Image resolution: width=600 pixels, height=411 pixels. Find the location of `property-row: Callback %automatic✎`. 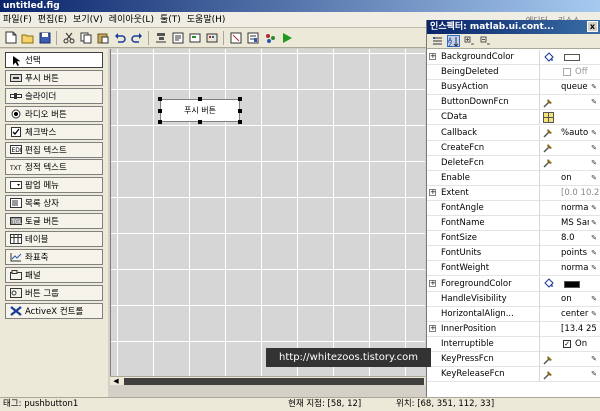

property-row: Callback %automatic✎ is located at coordinates (513, 133).